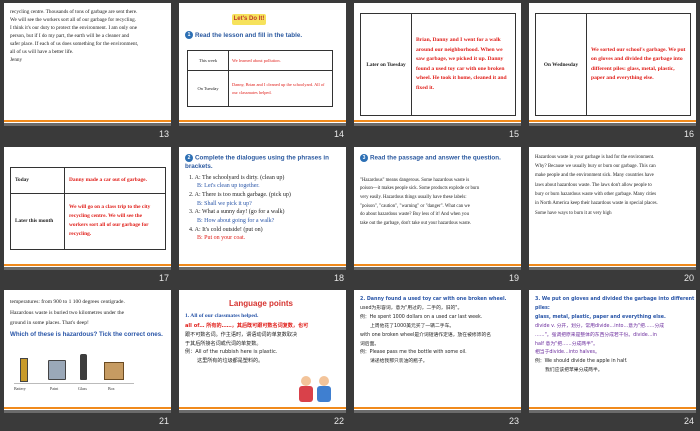 This screenshot has width=700, height=431. Describe the element at coordinates (688, 134) in the screenshot. I see `slide-number: 16` at that location.